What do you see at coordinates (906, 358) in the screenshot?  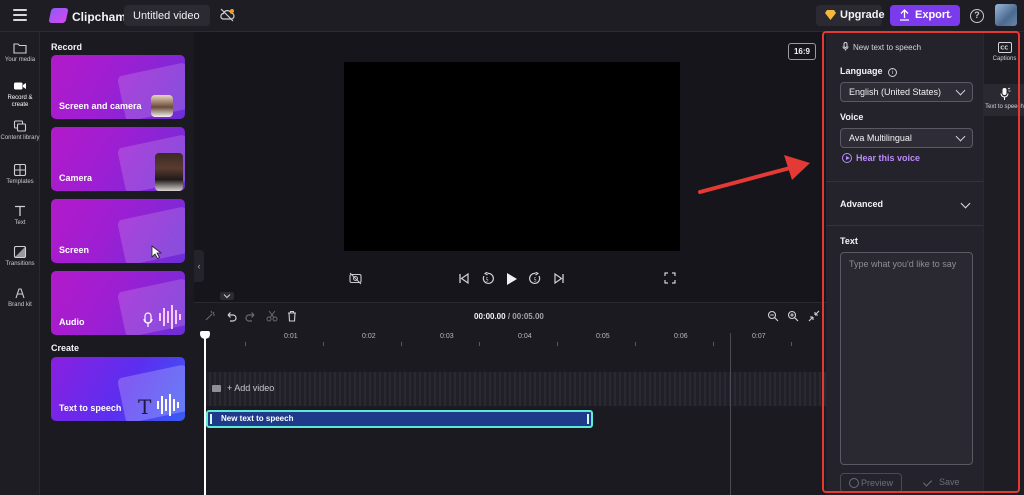 I see `tts-text-input: Type what you'd like to say` at bounding box center [906, 358].